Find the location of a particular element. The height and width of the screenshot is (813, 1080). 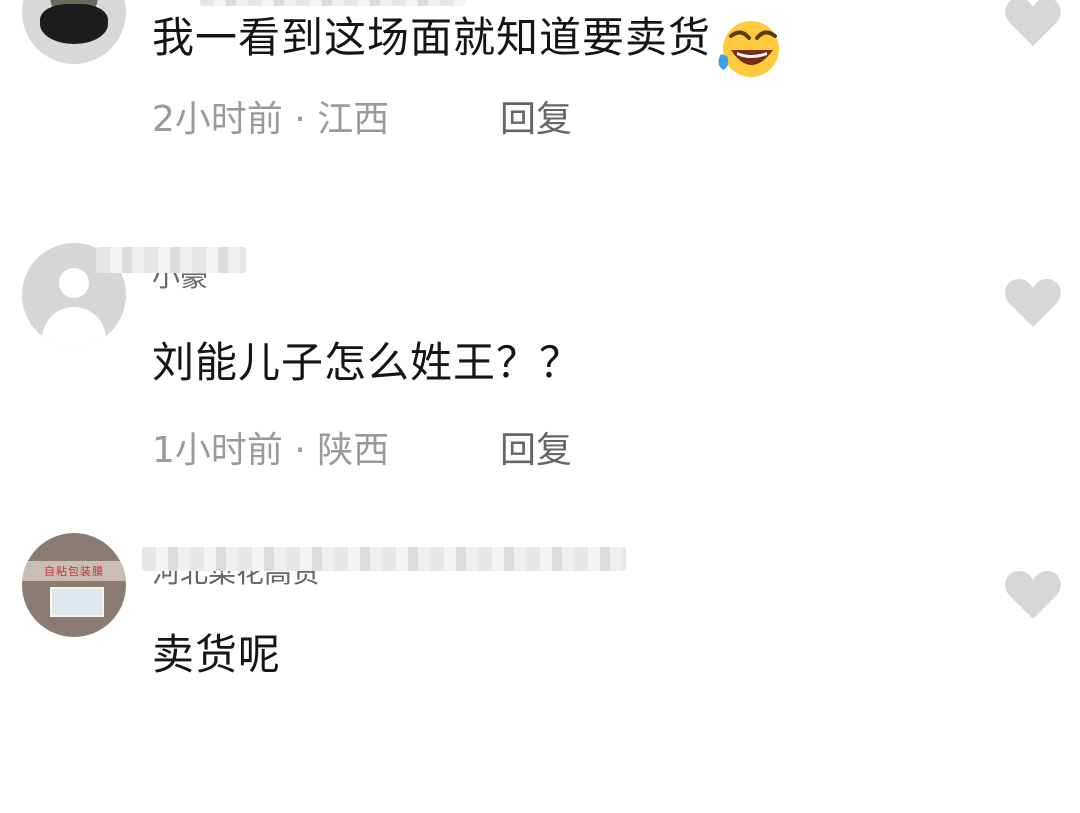

comment-location: 陕西 is located at coordinates (353, 450).